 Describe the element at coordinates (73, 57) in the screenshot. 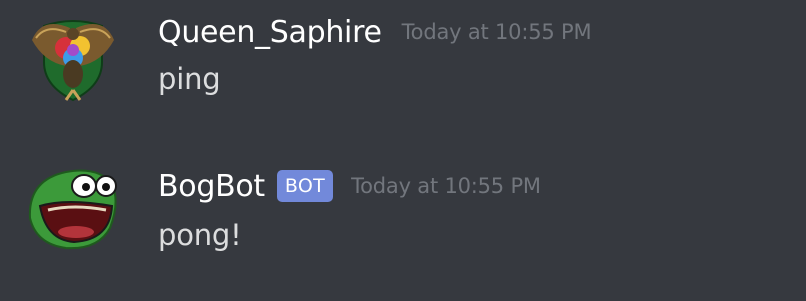

I see `crest-avatar-icon` at that location.